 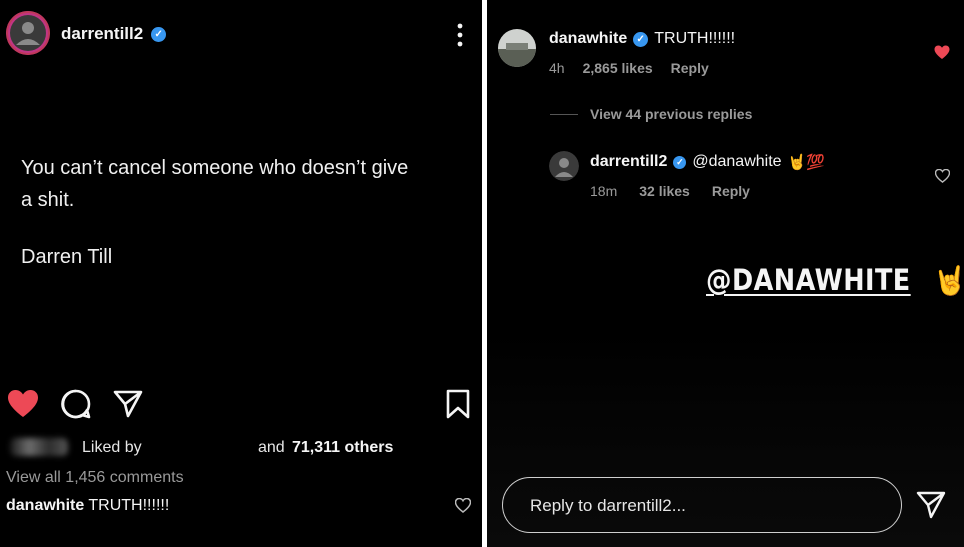 What do you see at coordinates (557, 68) in the screenshot?
I see `comment-time: 4h` at bounding box center [557, 68].